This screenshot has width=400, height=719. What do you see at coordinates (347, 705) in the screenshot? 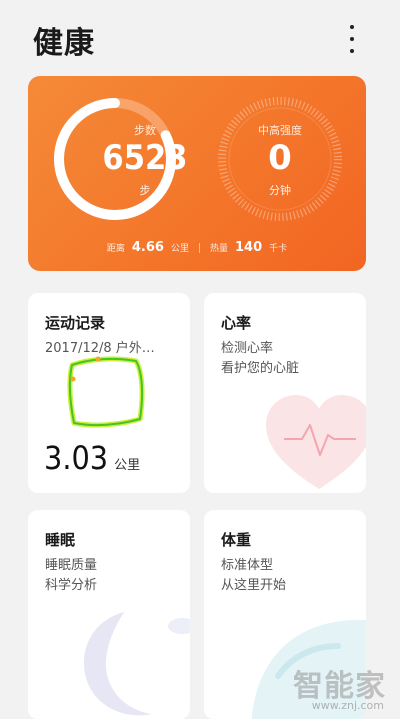
I see `watermark-url: www.znj.com` at bounding box center [347, 705].